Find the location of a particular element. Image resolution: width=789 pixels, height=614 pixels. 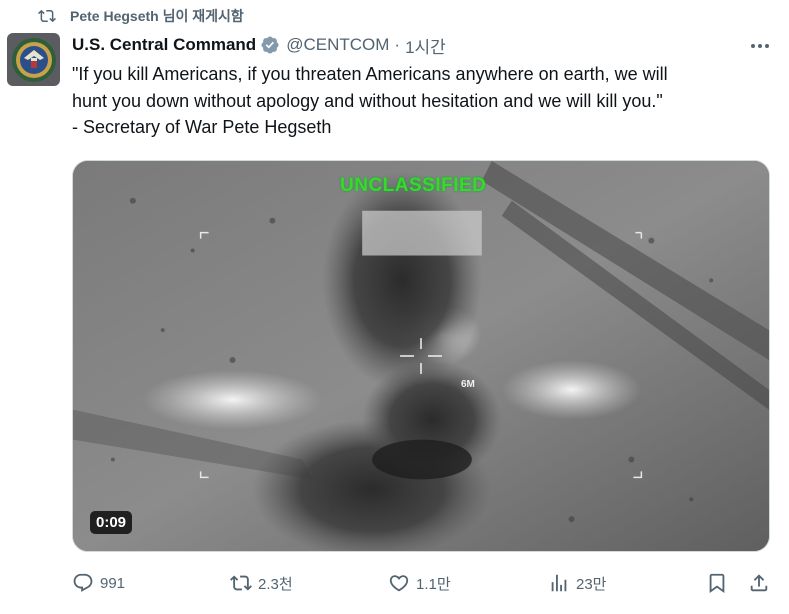

tweet-header: U.S. Central Command @CENTCOM · 1시간 is located at coordinates (259, 45).